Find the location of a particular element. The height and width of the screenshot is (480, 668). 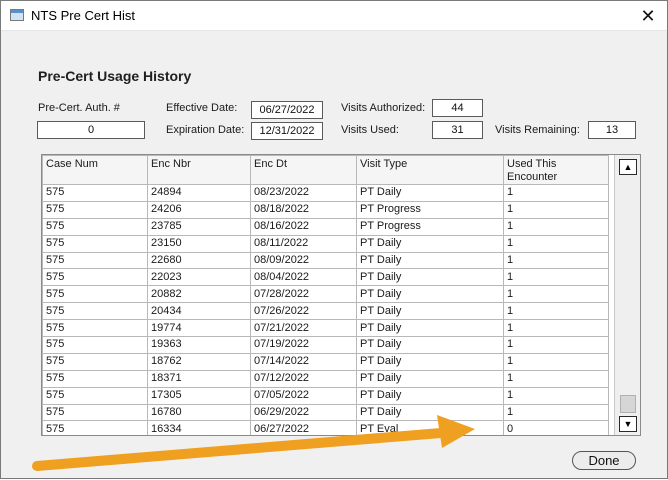

table-row: 575 24894 08/23/2022 PT Daily 1 is located at coordinates (325, 193).